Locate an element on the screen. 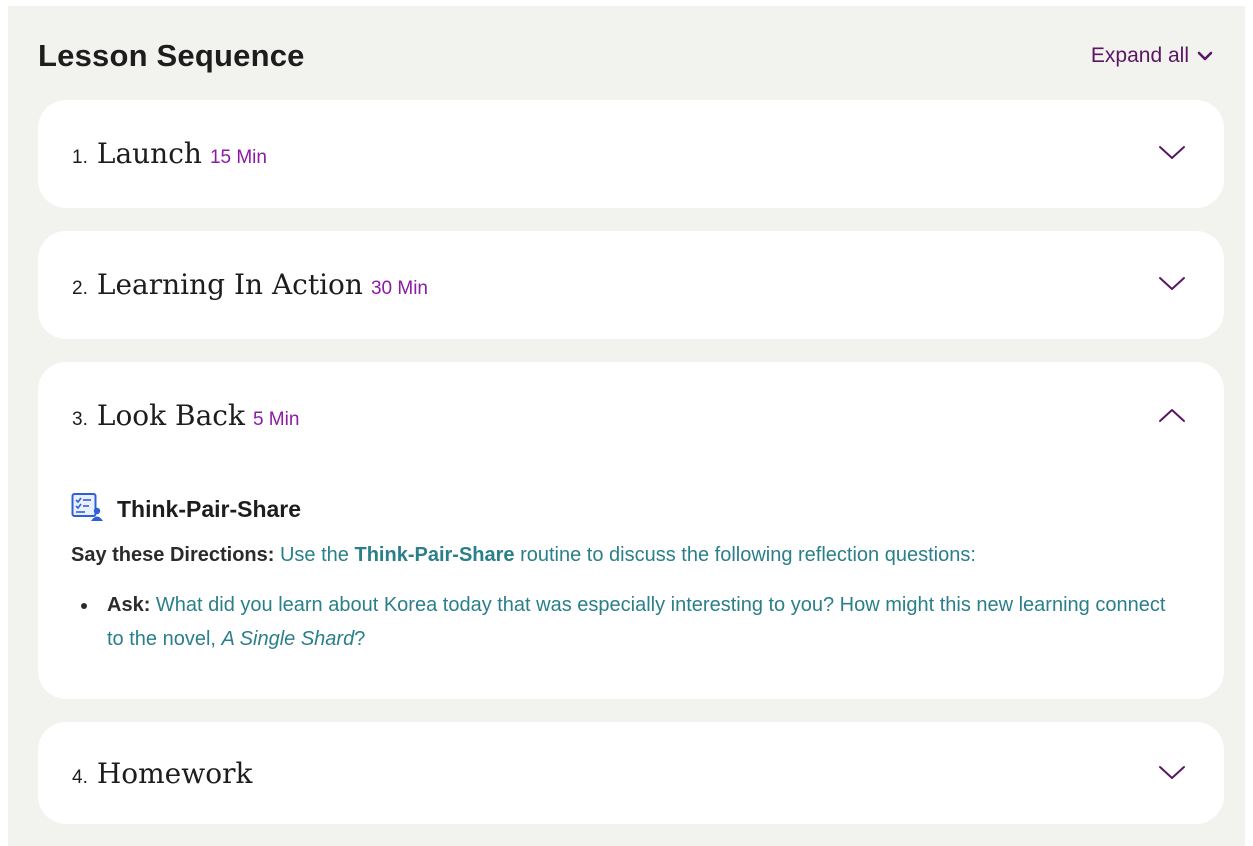 This screenshot has width=1253, height=846. section-header-homework: 4. Homework is located at coordinates (629, 773).